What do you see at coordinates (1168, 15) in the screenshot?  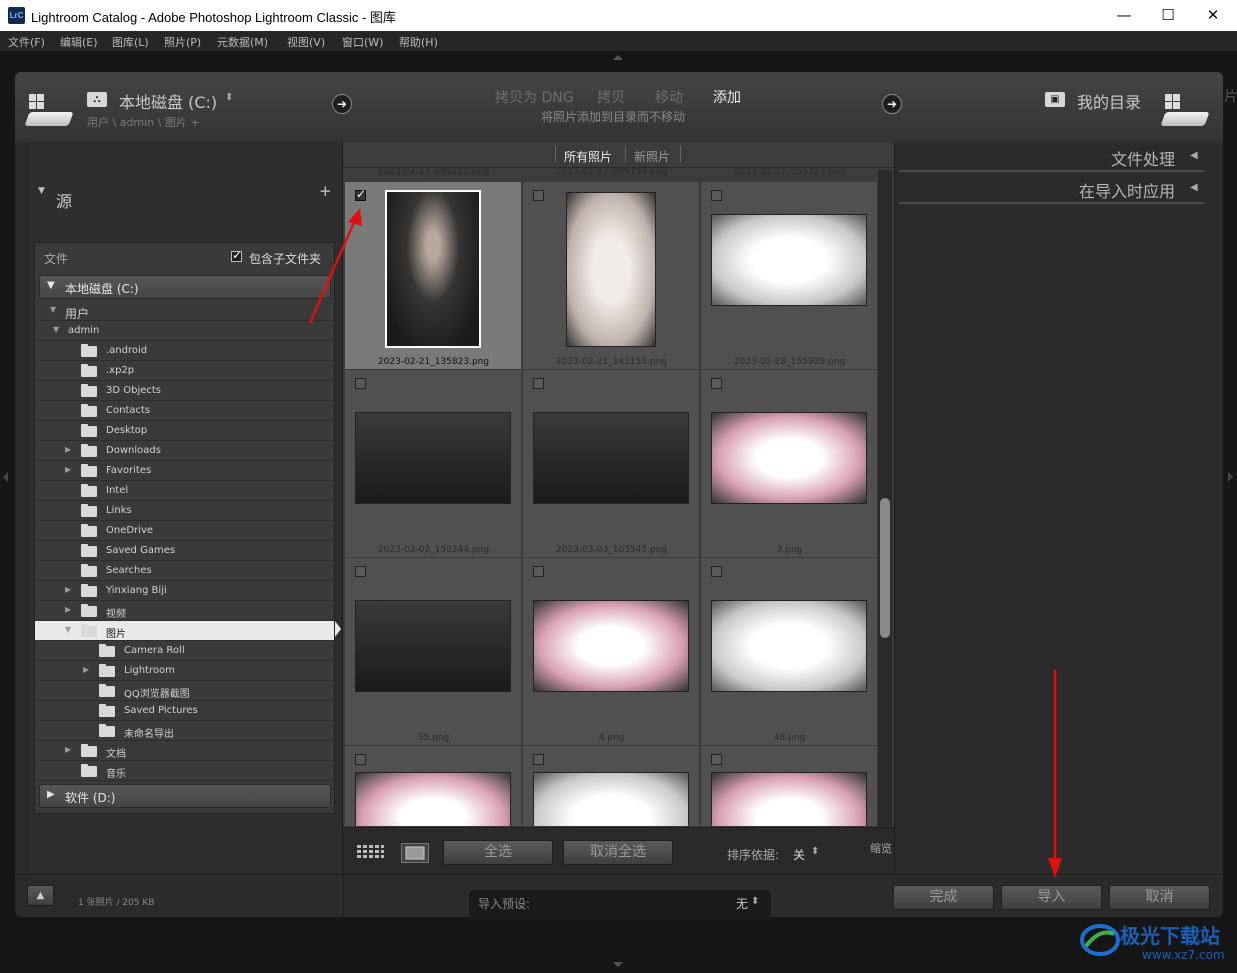 I see `maximize-button: ☐` at bounding box center [1168, 15].